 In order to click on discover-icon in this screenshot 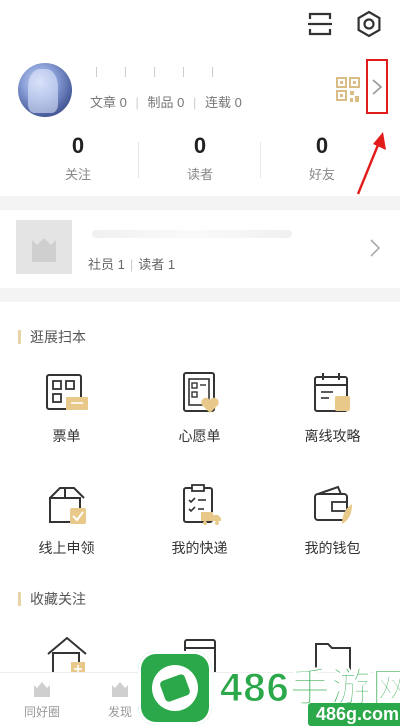, I will do `click(120, 689)`.